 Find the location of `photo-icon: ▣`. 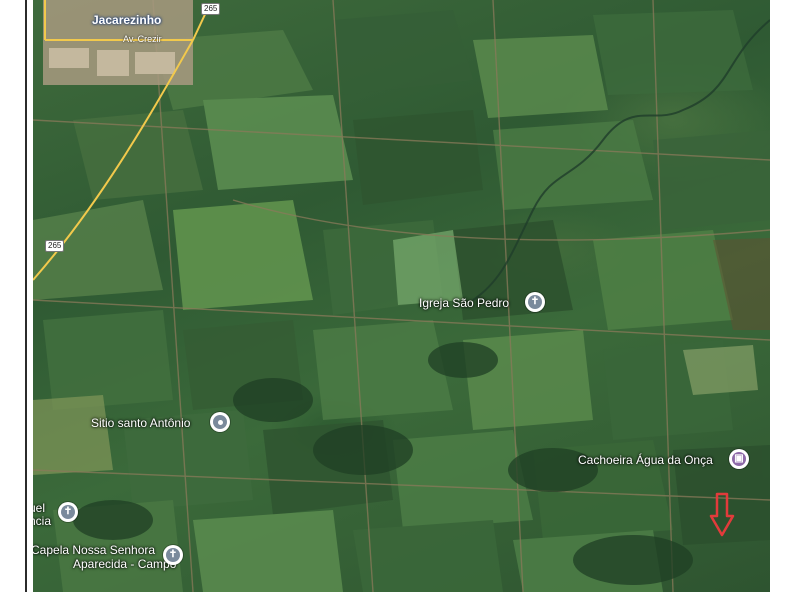

photo-icon: ▣ is located at coordinates (739, 459).